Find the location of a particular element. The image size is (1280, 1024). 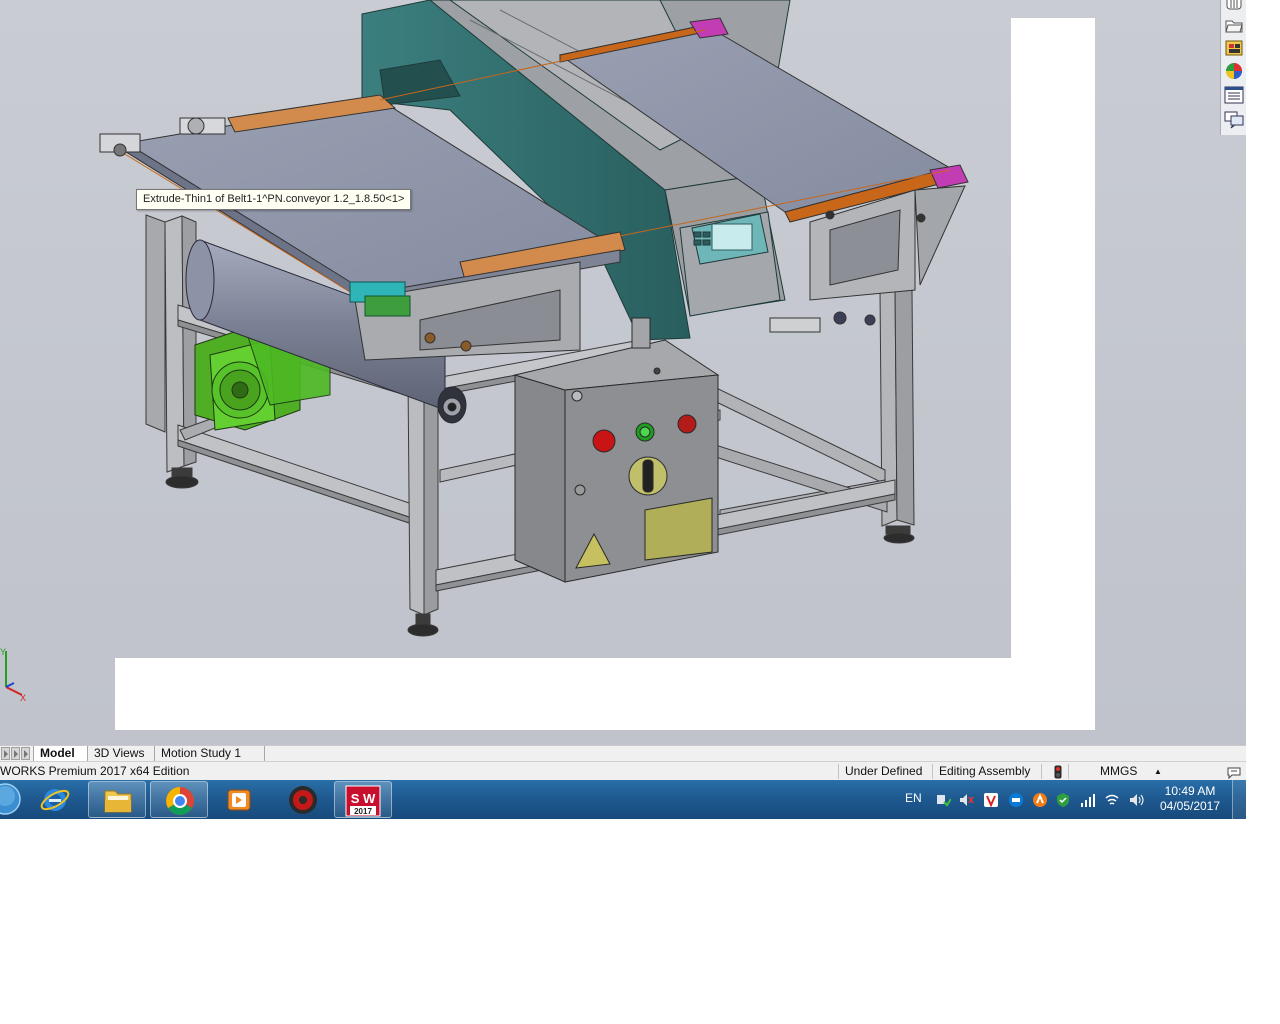

custom-properties-icon is located at coordinates (1234, 95).